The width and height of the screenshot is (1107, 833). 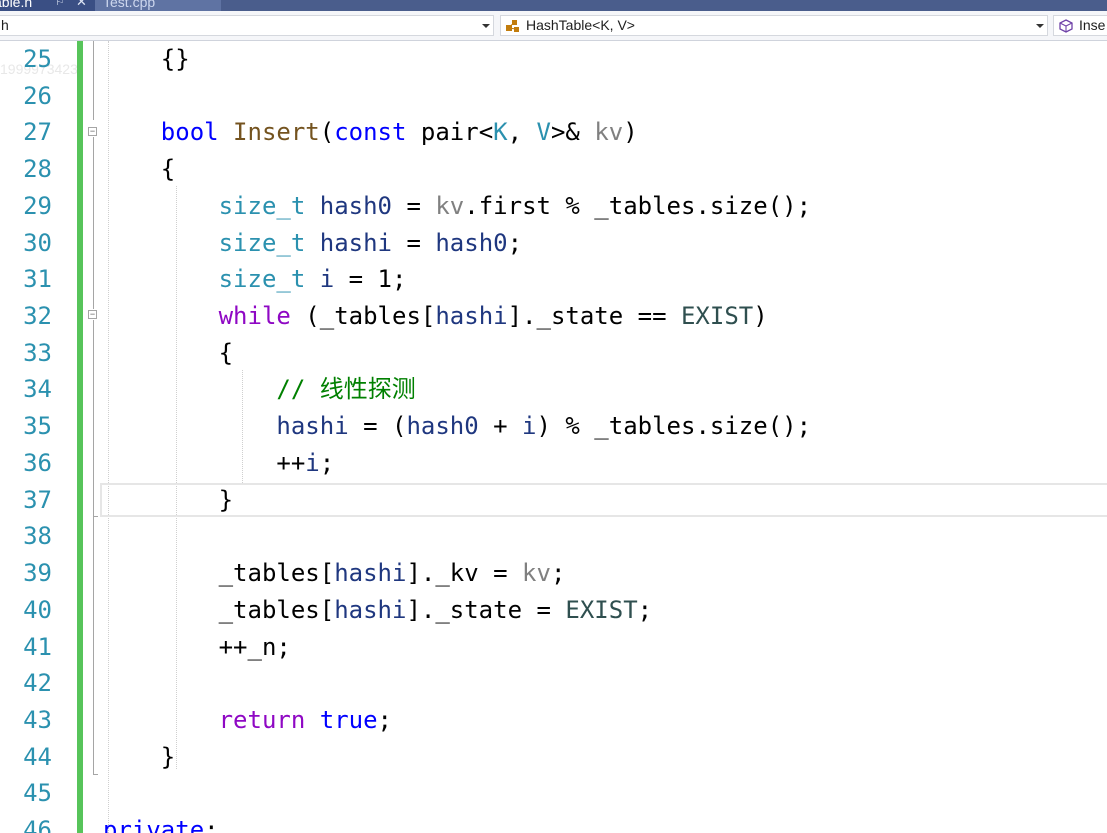 I want to click on code-line: _tables[hashi]._state = EXIST;, so click(x=378, y=610).